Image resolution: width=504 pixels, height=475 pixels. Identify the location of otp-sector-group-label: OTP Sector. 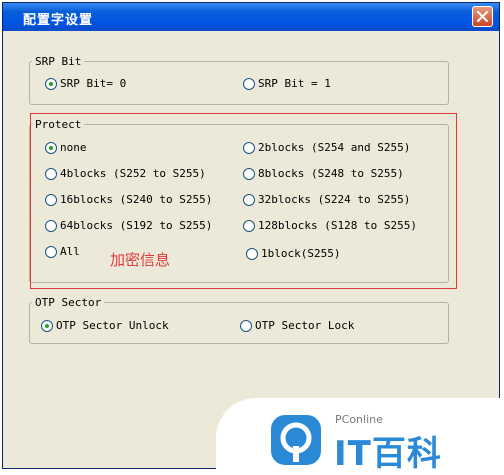
(68, 302).